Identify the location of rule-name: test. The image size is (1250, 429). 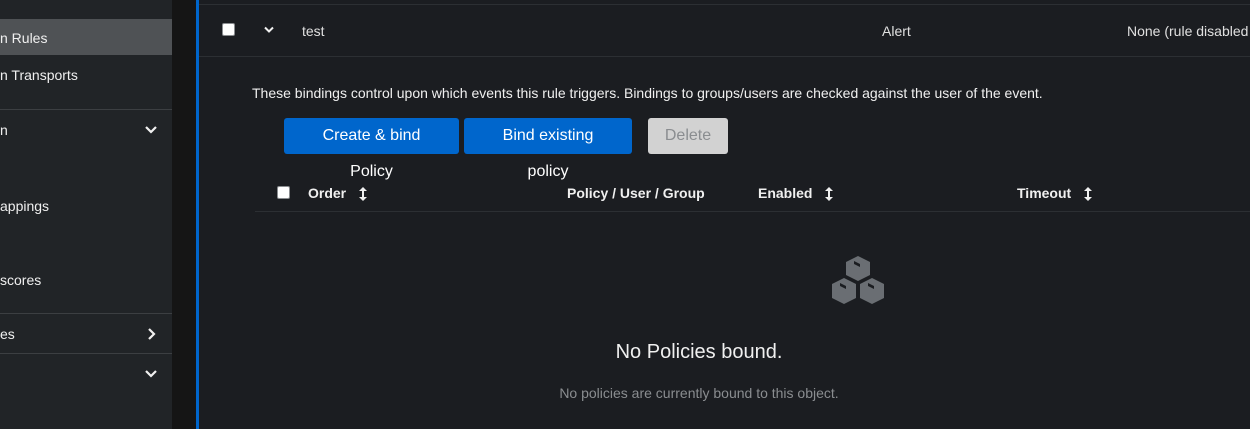
(313, 31).